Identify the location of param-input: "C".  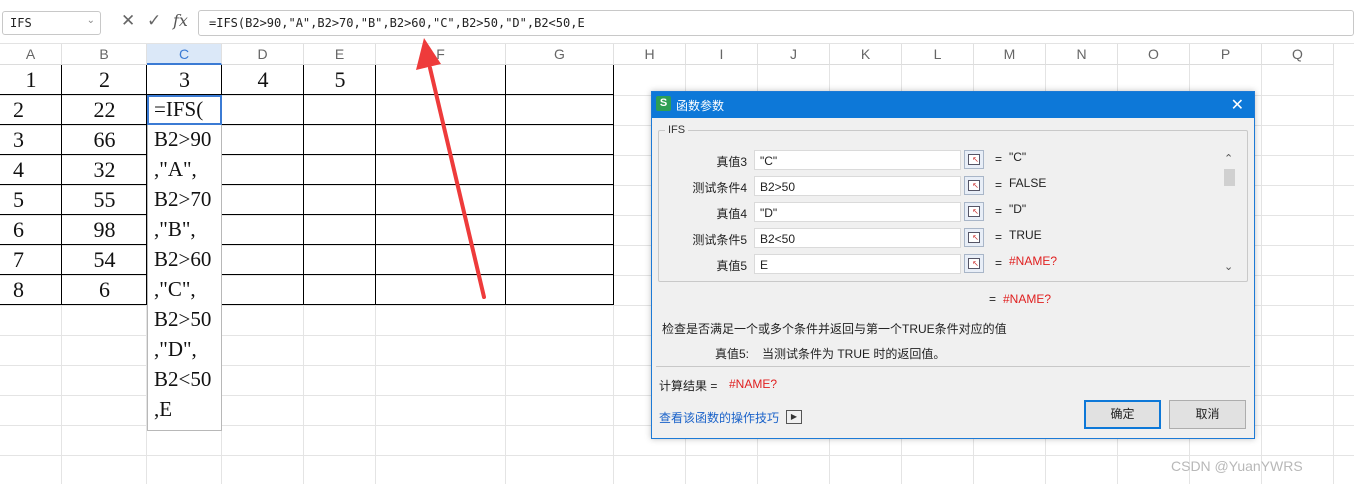
(857, 160).